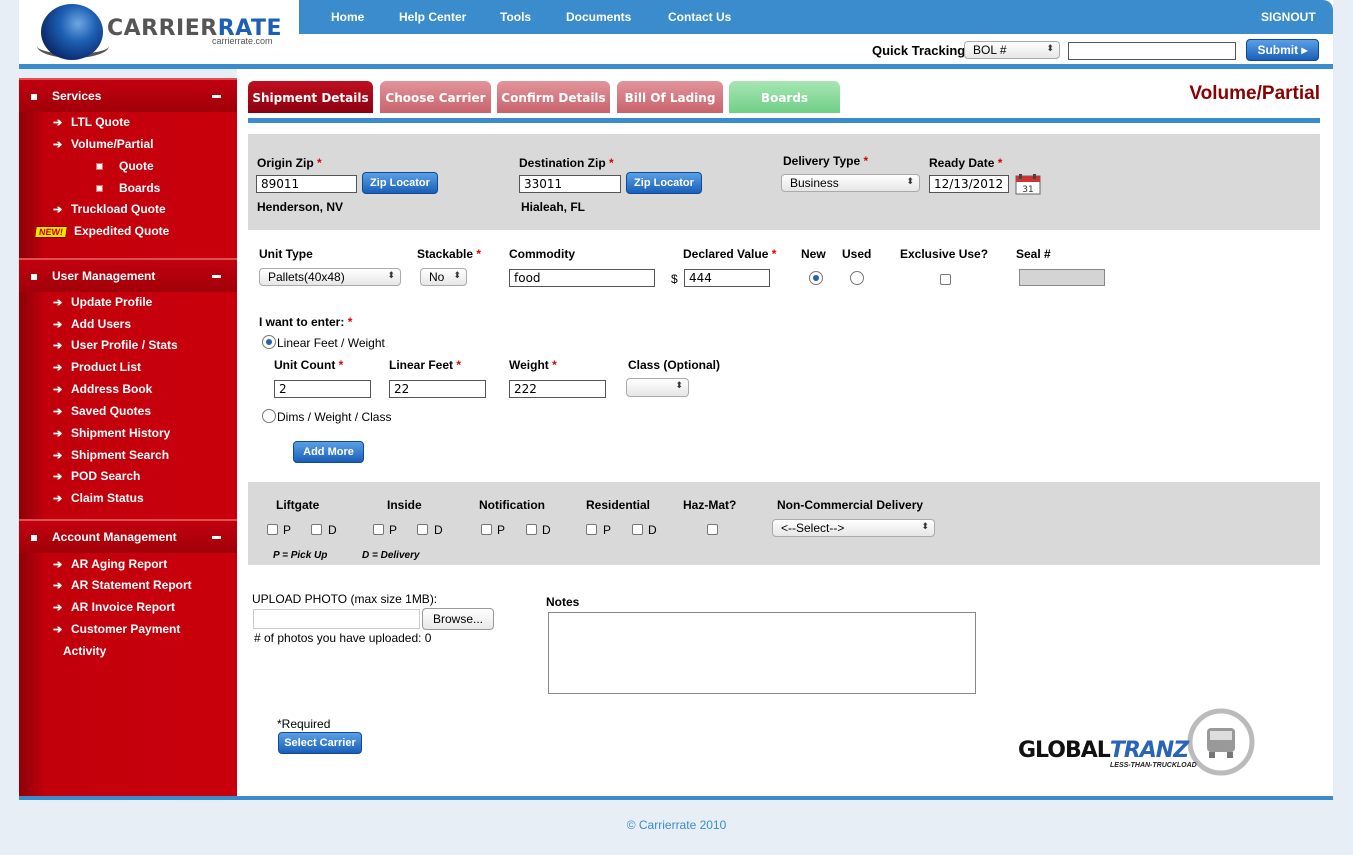 This screenshot has height=855, width=1353. What do you see at coordinates (91, 122) in the screenshot?
I see `sidebar-item-ltl-quote: ➔ LTL Quote` at bounding box center [91, 122].